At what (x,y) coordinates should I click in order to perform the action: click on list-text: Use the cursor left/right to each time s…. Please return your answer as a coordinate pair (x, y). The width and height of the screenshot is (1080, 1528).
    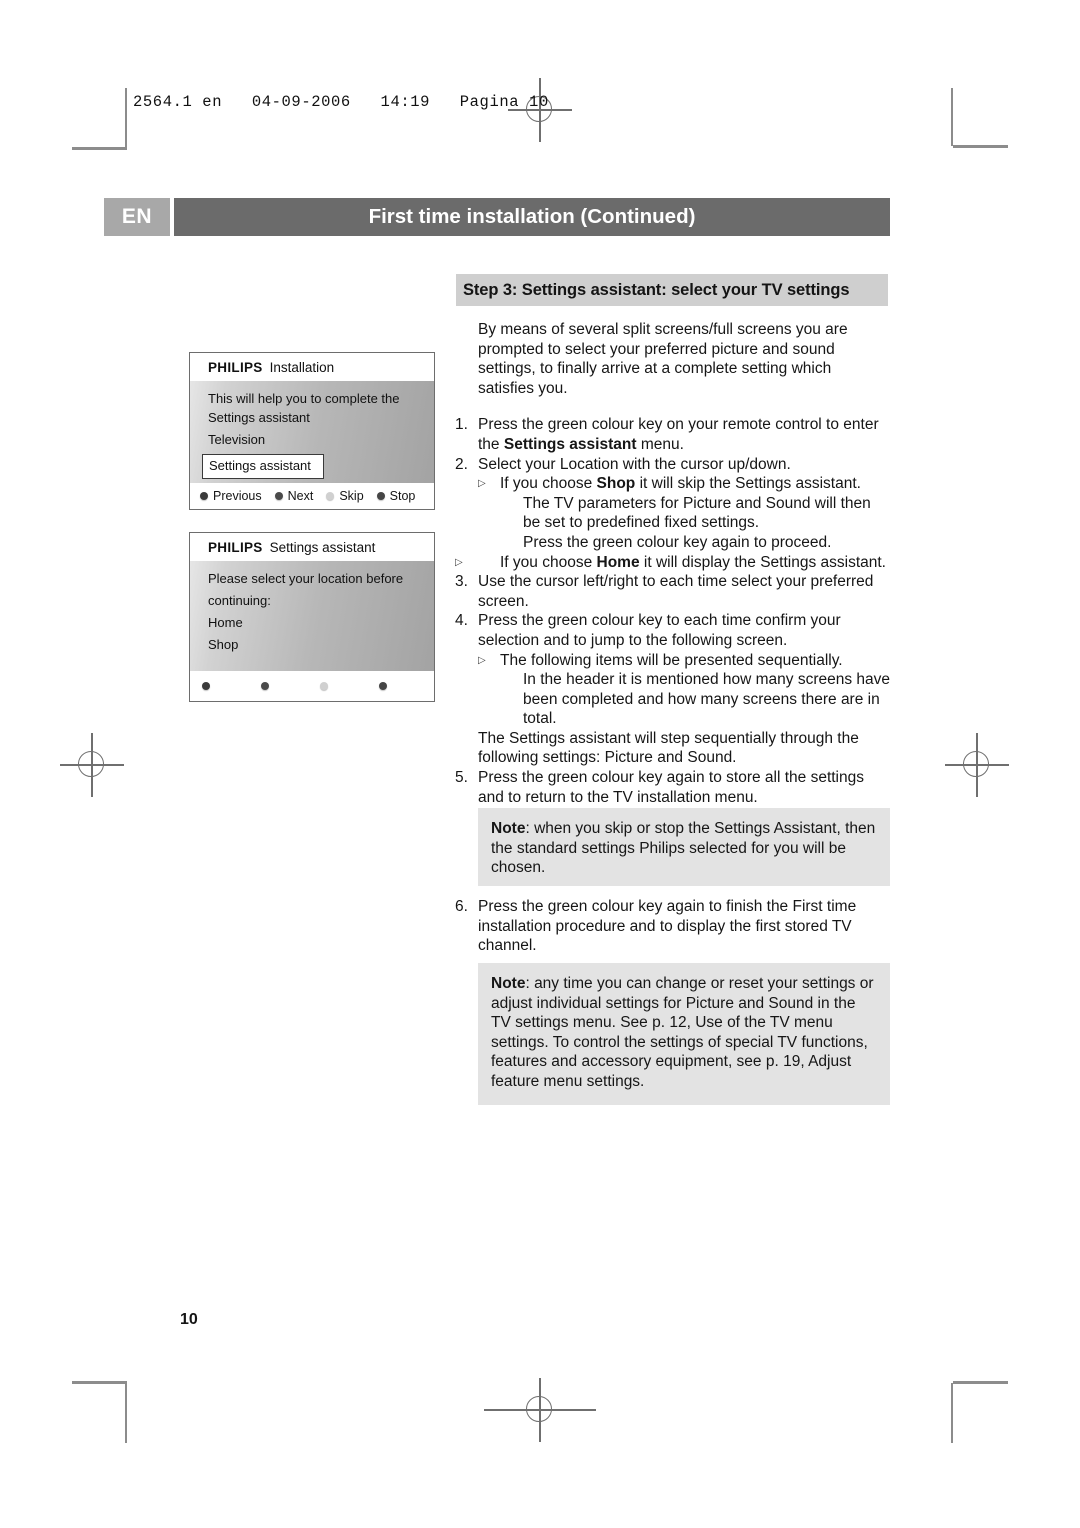
    Looking at the image, I should click on (676, 591).